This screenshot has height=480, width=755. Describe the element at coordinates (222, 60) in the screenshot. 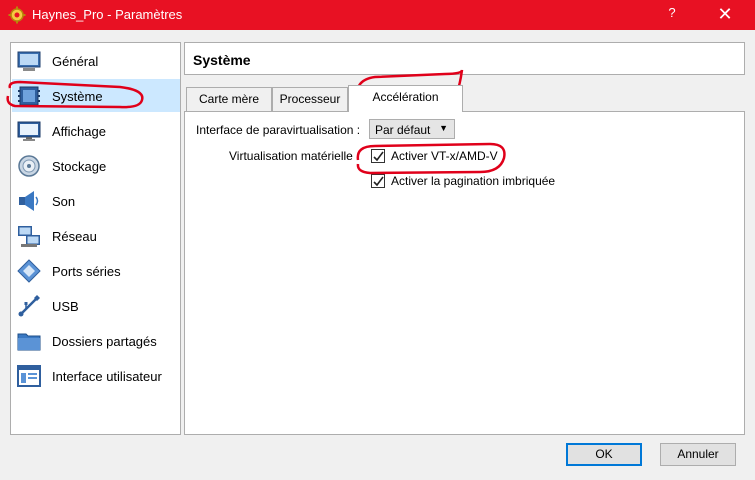

I see `page-title: Système` at that location.